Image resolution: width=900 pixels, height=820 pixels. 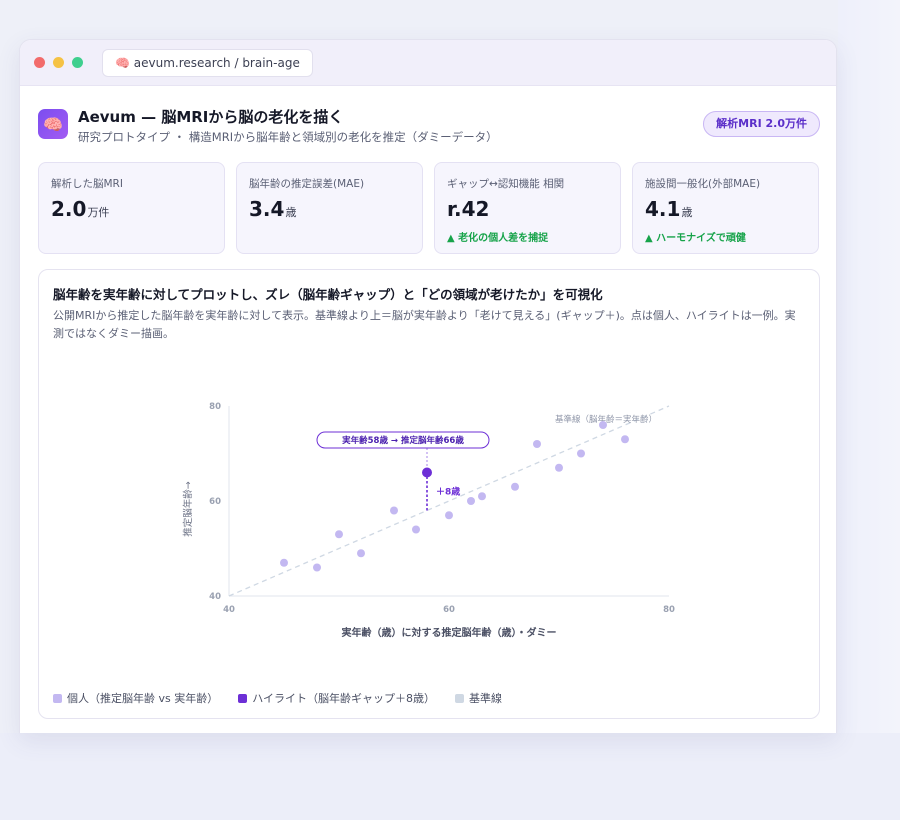 I want to click on close-window-button, so click(x=39, y=62).